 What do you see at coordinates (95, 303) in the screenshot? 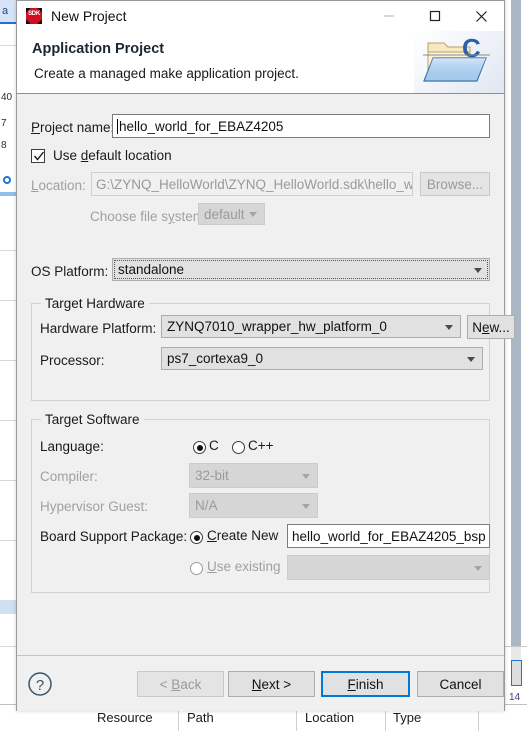
I see `target-hardware-group-label: Target Hardware` at bounding box center [95, 303].